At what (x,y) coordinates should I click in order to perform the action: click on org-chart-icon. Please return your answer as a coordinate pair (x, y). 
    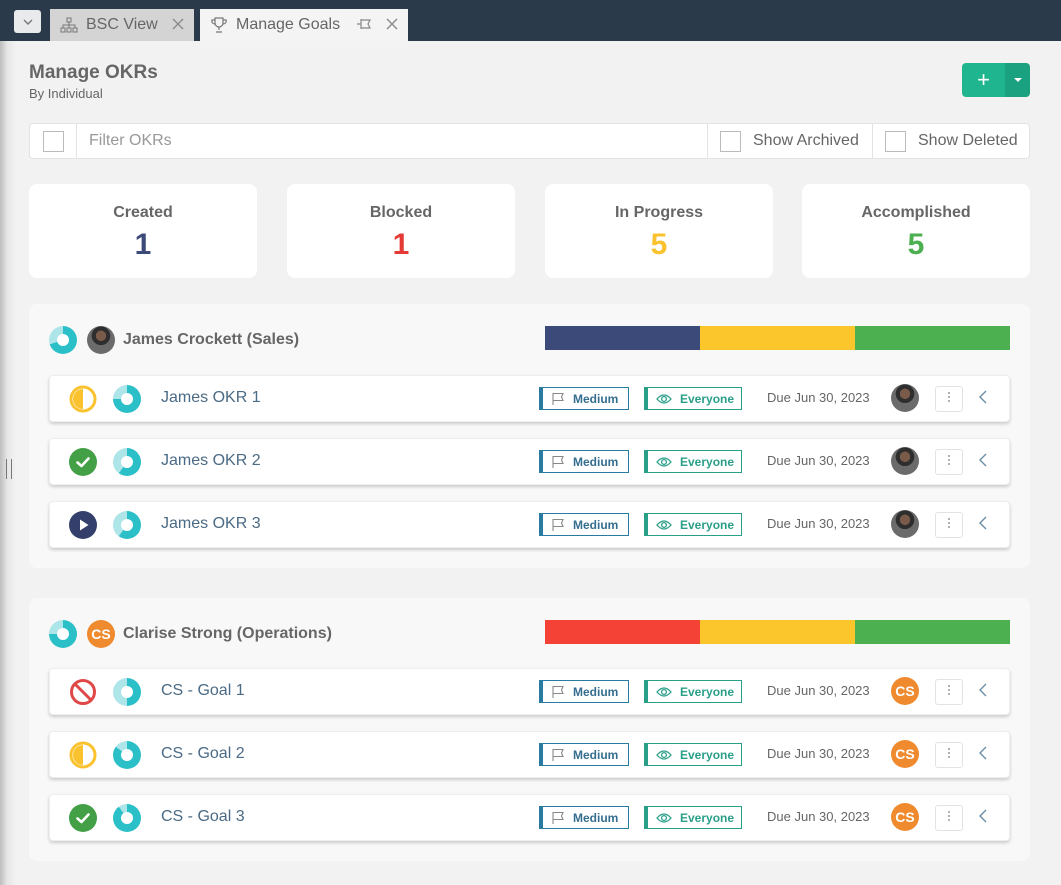
    Looking at the image, I should click on (69, 25).